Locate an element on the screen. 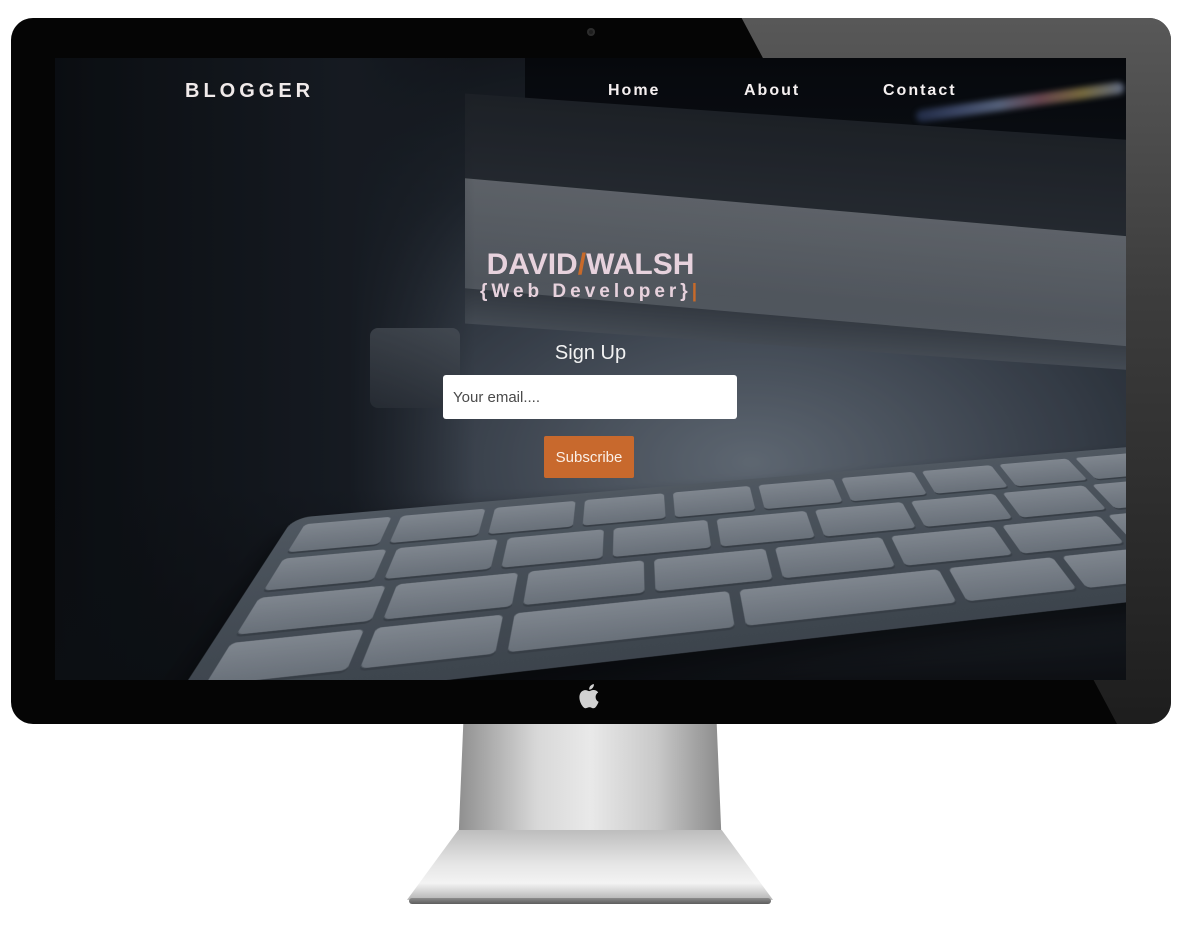 The width and height of the screenshot is (1180, 928). nav-link-contact: Contact is located at coordinates (920, 91).